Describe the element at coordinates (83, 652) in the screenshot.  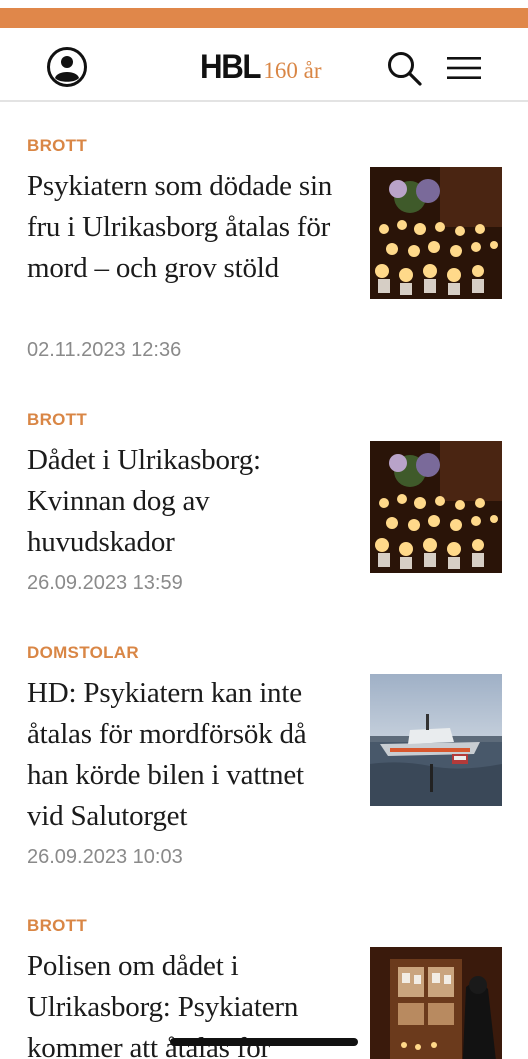
I see `article-category: DOMSTOLAR` at that location.